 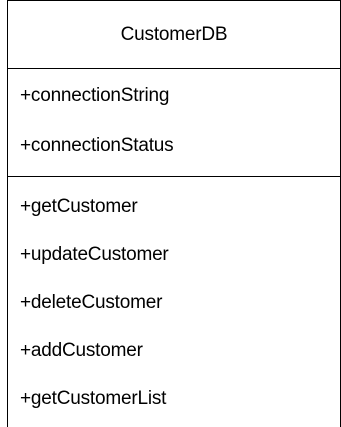 I want to click on attribute-item: +connectionStatus, so click(x=97, y=145).